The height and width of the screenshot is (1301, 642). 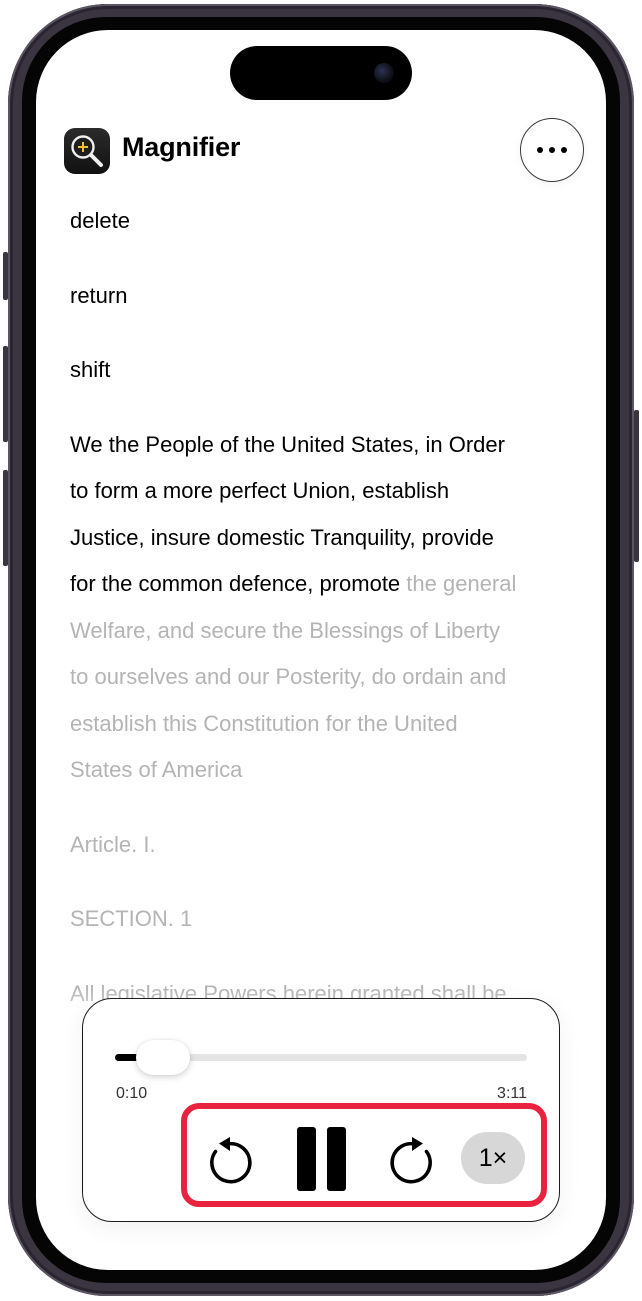 I want to click on skip-back-button, so click(x=230, y=1160).